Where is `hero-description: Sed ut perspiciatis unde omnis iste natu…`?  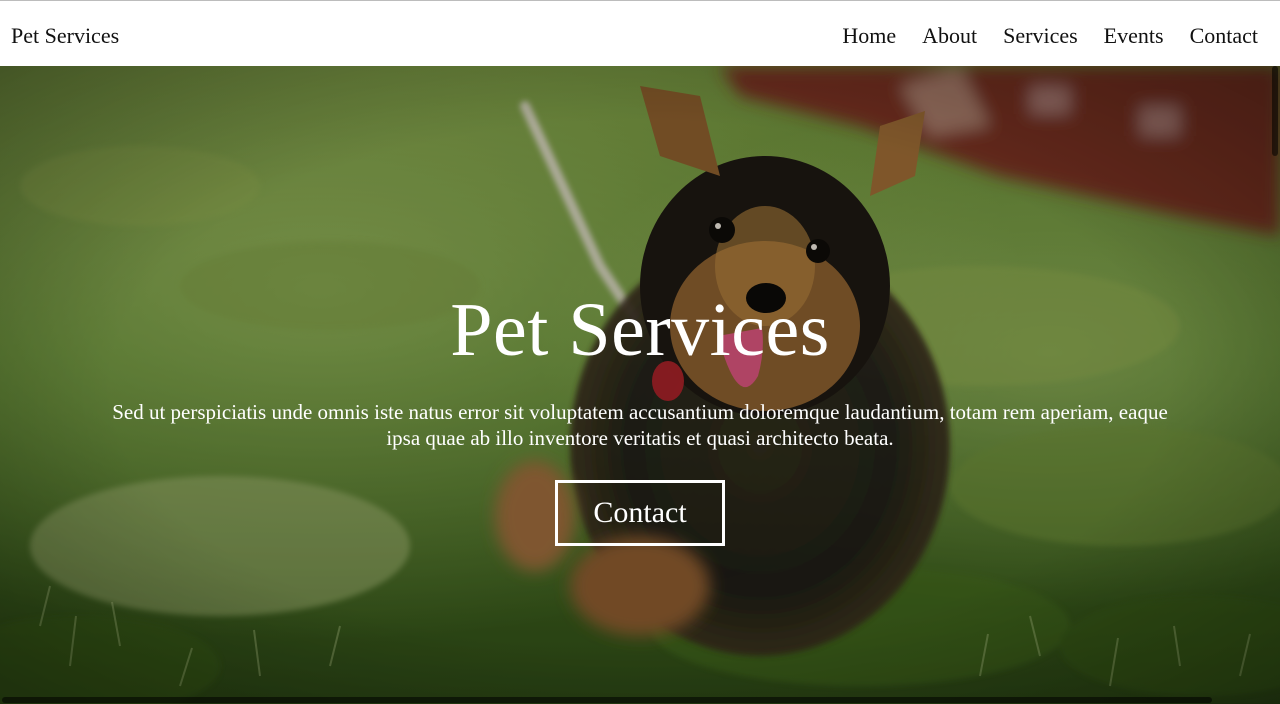 hero-description: Sed ut perspiciatis unde omnis iste natu… is located at coordinates (640, 425).